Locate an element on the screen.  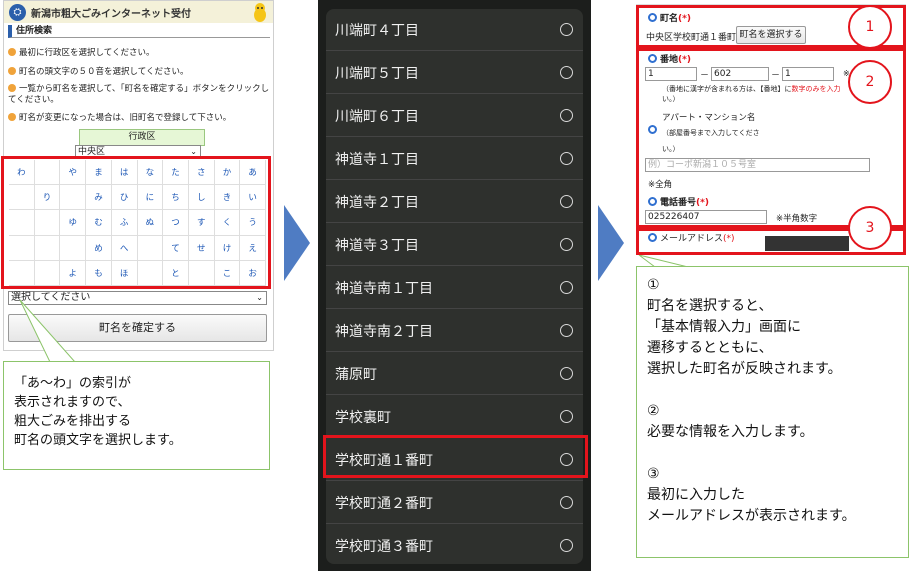
callout-line: ① is located at coordinates (653, 285).